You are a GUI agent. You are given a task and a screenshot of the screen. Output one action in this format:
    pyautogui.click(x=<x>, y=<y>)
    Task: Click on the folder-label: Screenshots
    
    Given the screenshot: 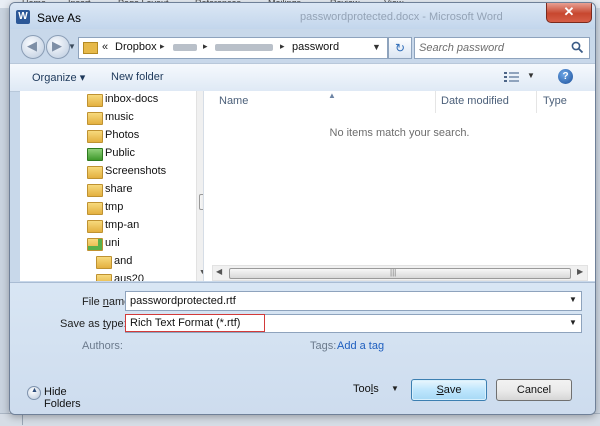 What is the action you would take?
    pyautogui.click(x=136, y=171)
    